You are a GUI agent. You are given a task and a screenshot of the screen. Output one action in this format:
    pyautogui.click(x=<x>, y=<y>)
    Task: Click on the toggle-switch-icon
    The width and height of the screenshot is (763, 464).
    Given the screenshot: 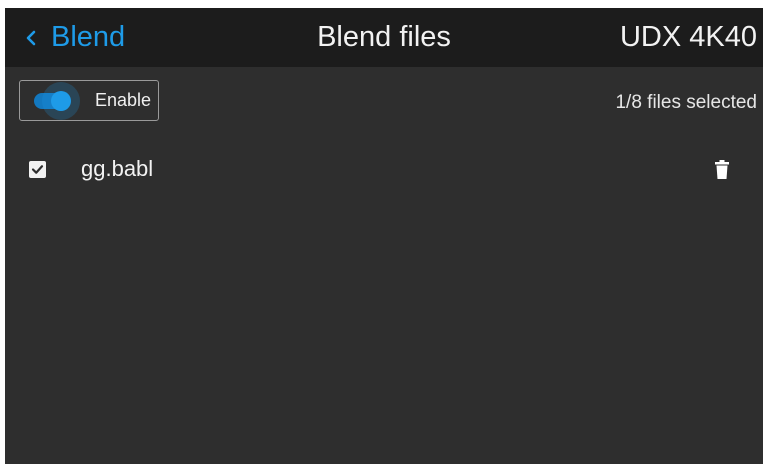 What is the action you would take?
    pyautogui.click(x=57, y=100)
    